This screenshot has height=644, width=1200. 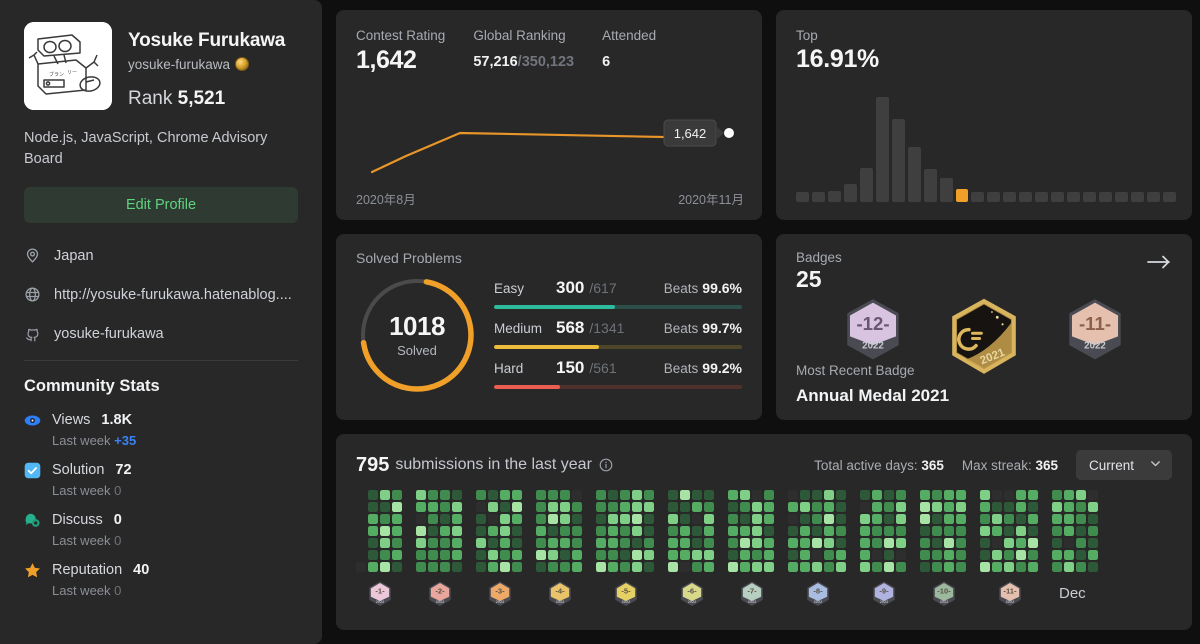 I want to click on month-badge-icon: -3- 2022, so click(x=500, y=594).